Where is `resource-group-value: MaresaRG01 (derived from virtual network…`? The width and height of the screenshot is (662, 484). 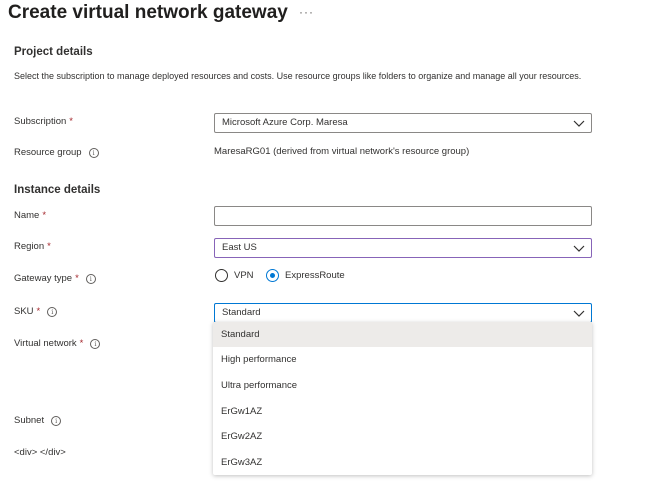 resource-group-value: MaresaRG01 (derived from virtual network… is located at coordinates (342, 151).